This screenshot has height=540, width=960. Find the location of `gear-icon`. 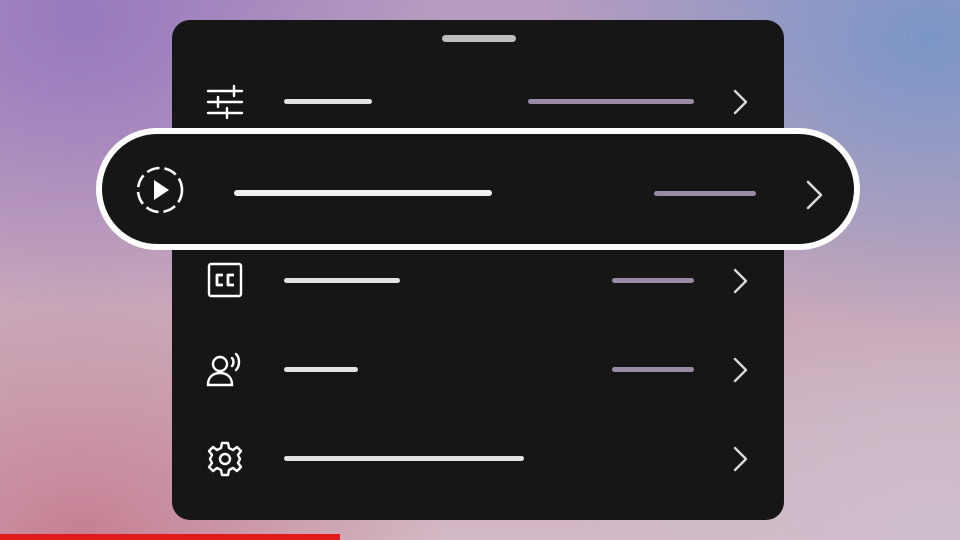

gear-icon is located at coordinates (225, 459).